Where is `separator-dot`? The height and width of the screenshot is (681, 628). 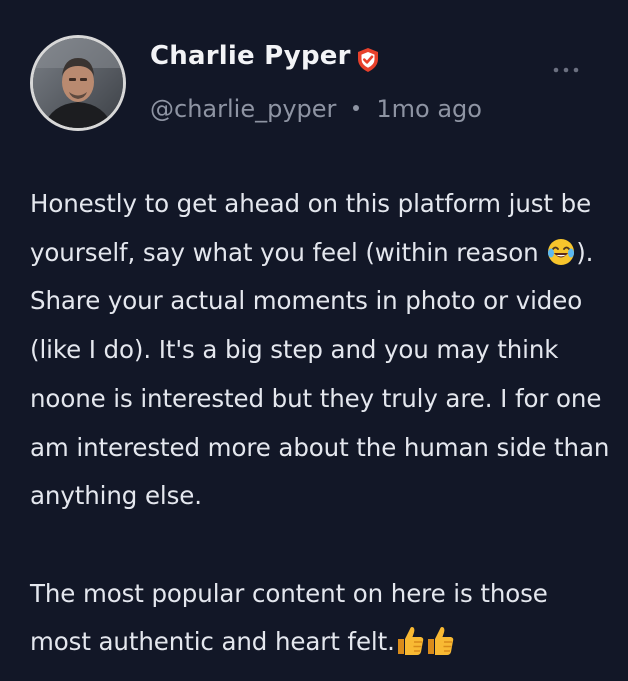
separator-dot is located at coordinates (356, 108).